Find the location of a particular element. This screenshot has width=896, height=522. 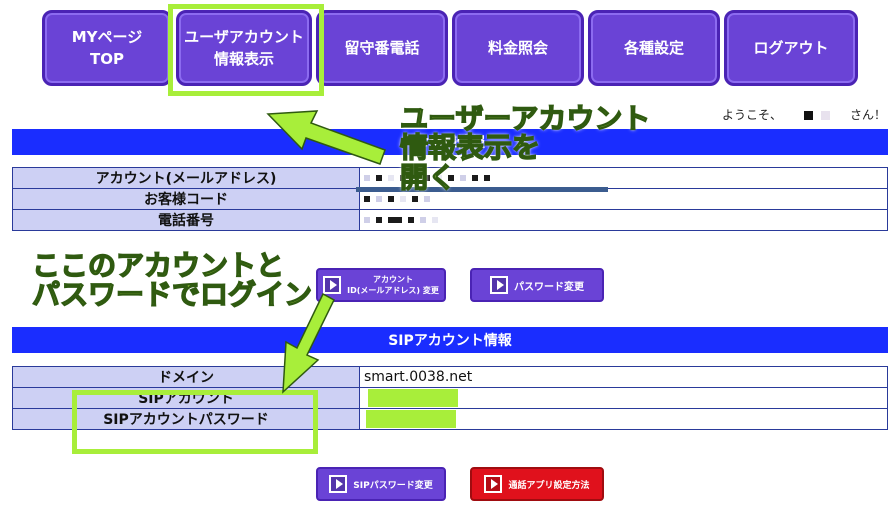

sip-password-value is located at coordinates (623, 419).